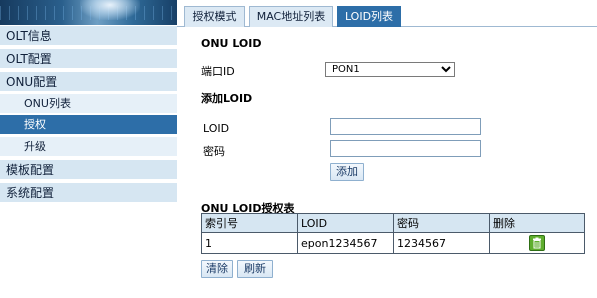 The height and width of the screenshot is (298, 597). I want to click on column-header-password: 密码, so click(441, 223).